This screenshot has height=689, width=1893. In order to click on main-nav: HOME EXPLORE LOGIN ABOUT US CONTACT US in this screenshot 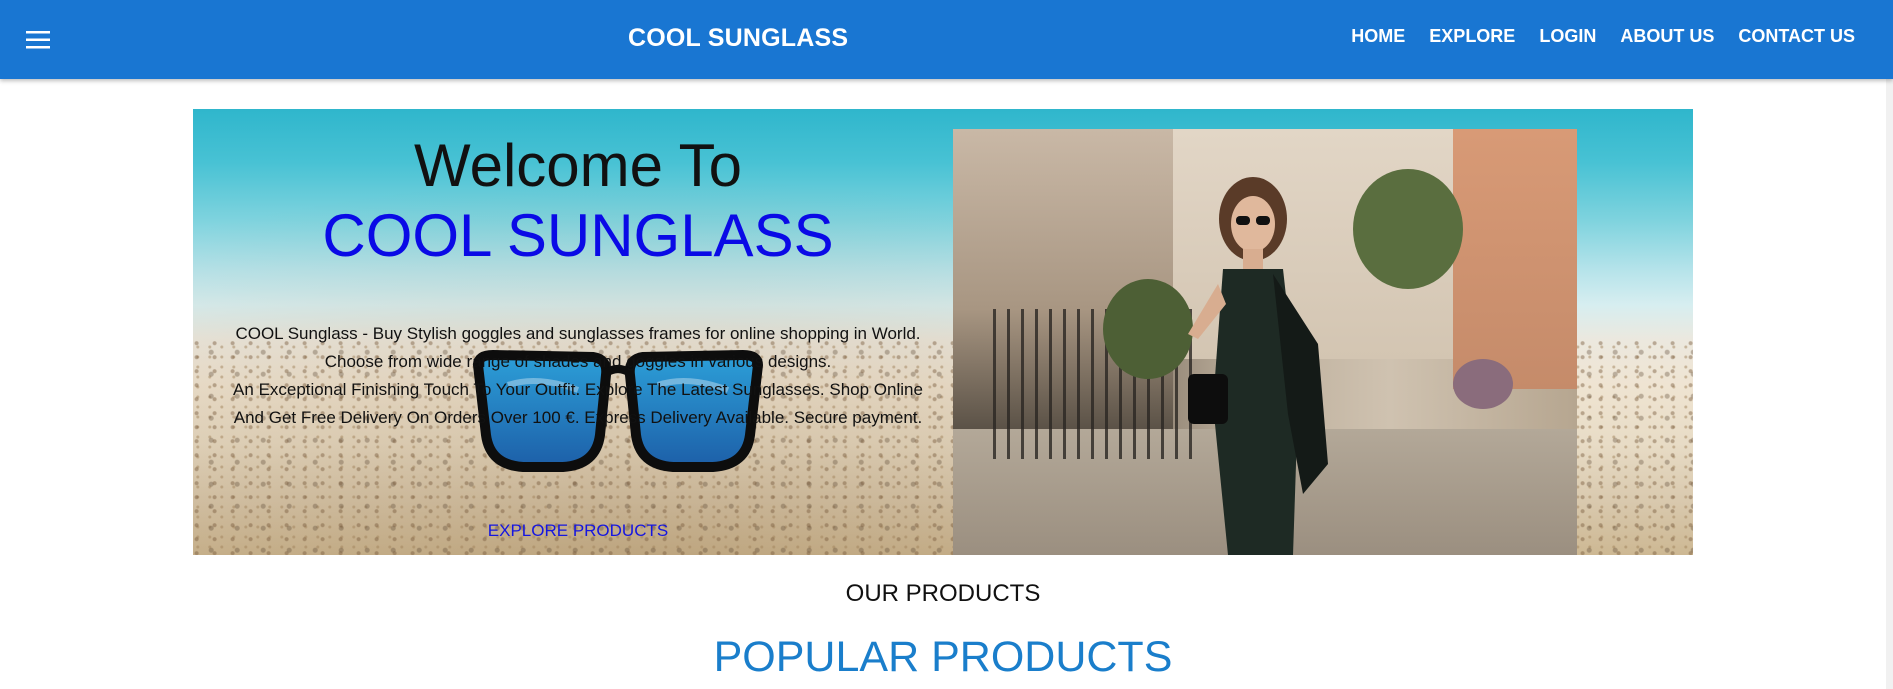, I will do `click(1603, 36)`.